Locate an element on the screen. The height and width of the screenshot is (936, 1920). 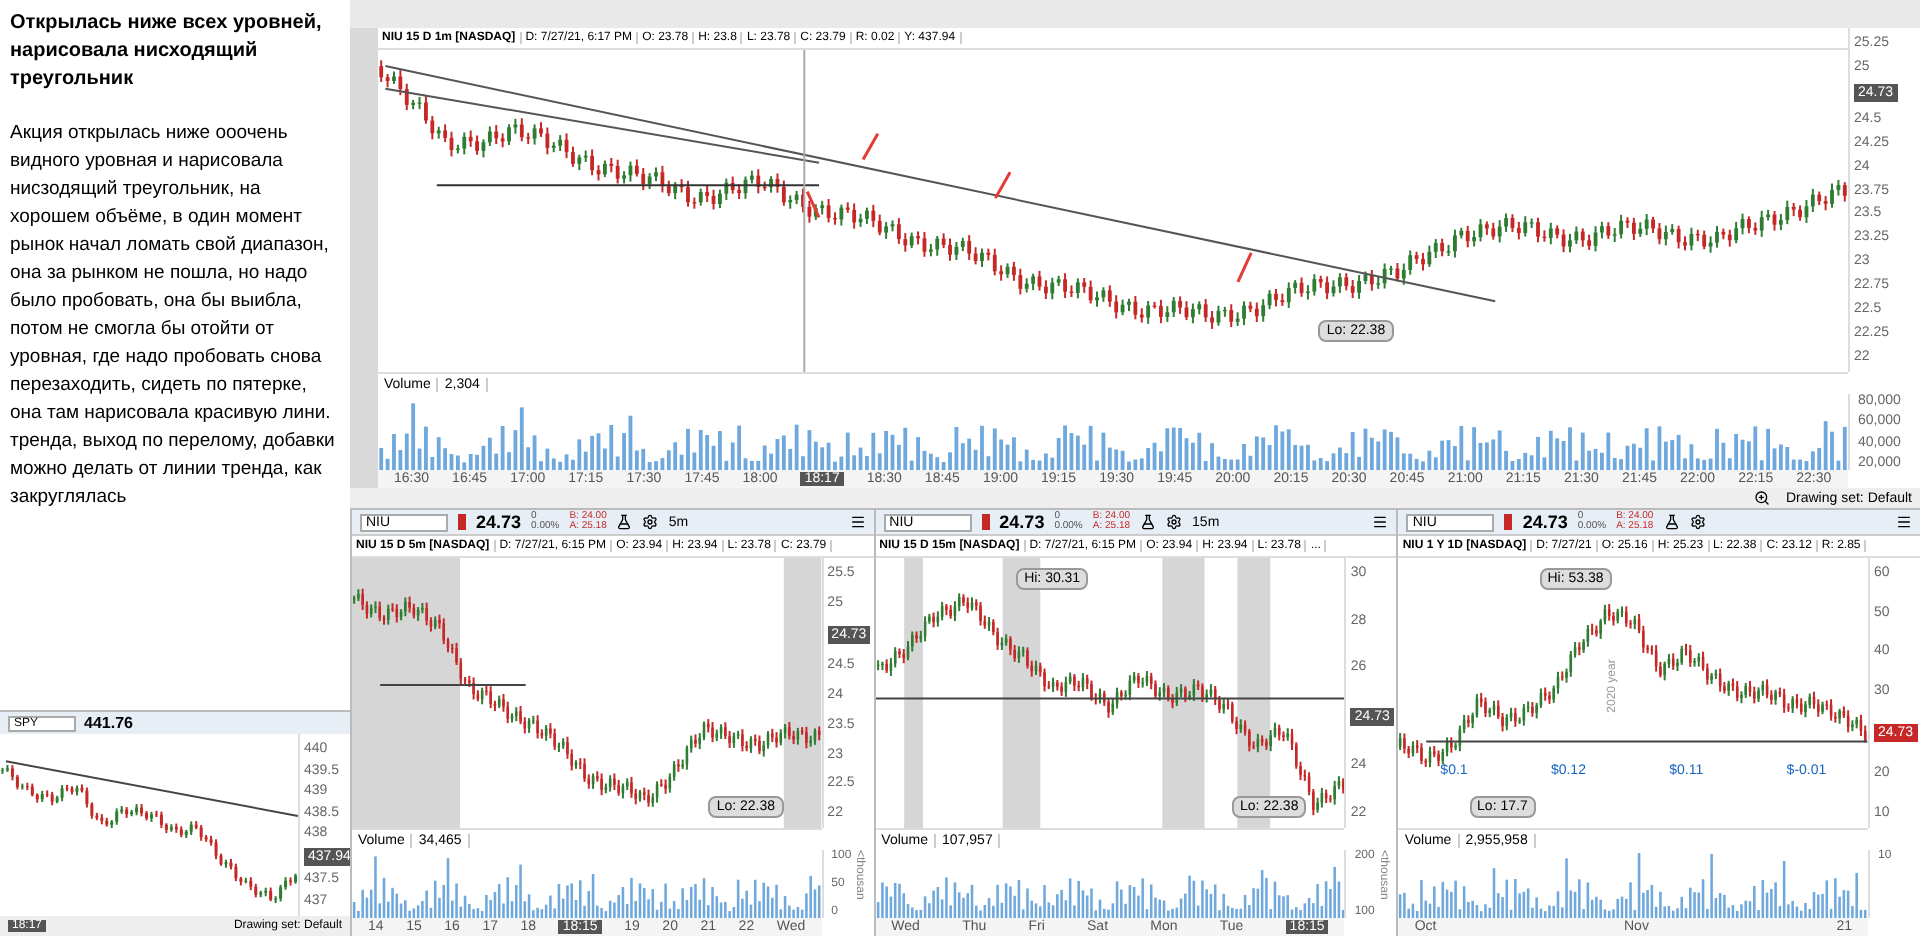
note-title: Открылась ниже всех уровней, нарисовала нисходящий треугольник is located at coordinates (167, 52).